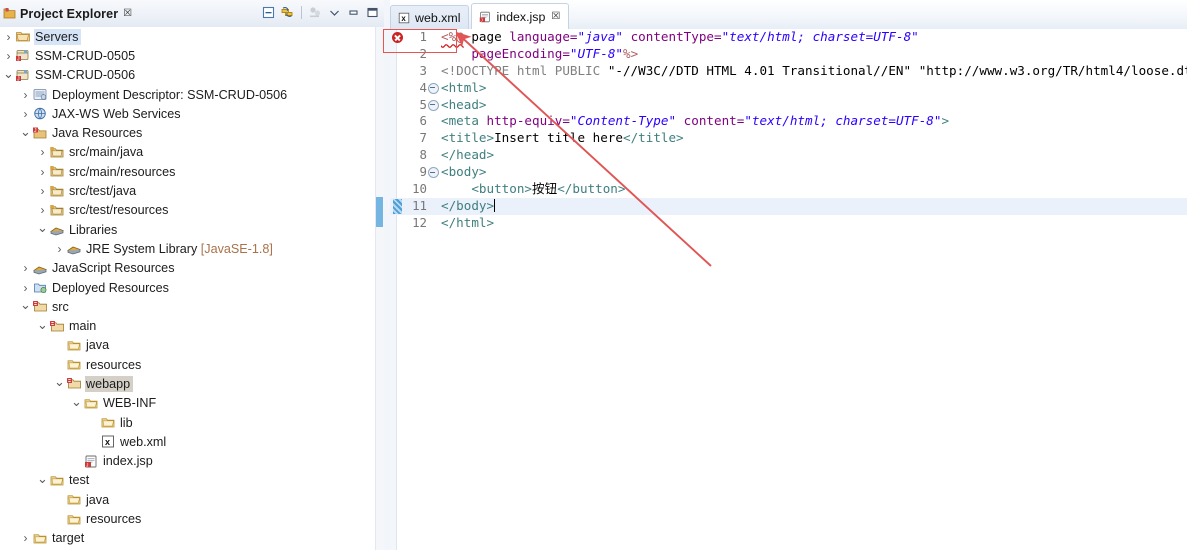  Describe the element at coordinates (192, 248) in the screenshot. I see `tree-item-jre-system-library: › JRE System Library [JavaSE-1.8]` at that location.